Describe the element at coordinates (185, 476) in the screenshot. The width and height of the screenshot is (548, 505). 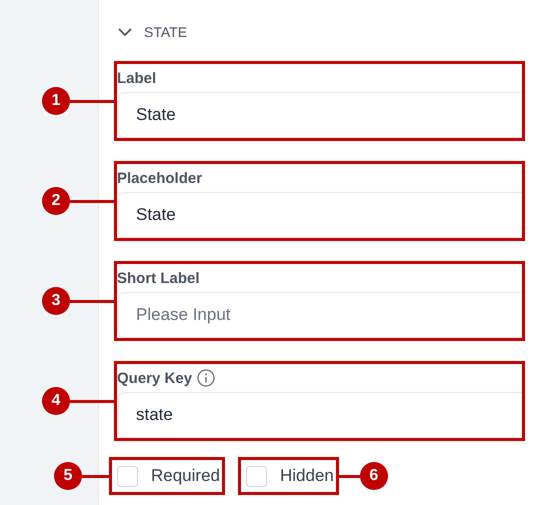
I see `checkbox-label: Required` at that location.